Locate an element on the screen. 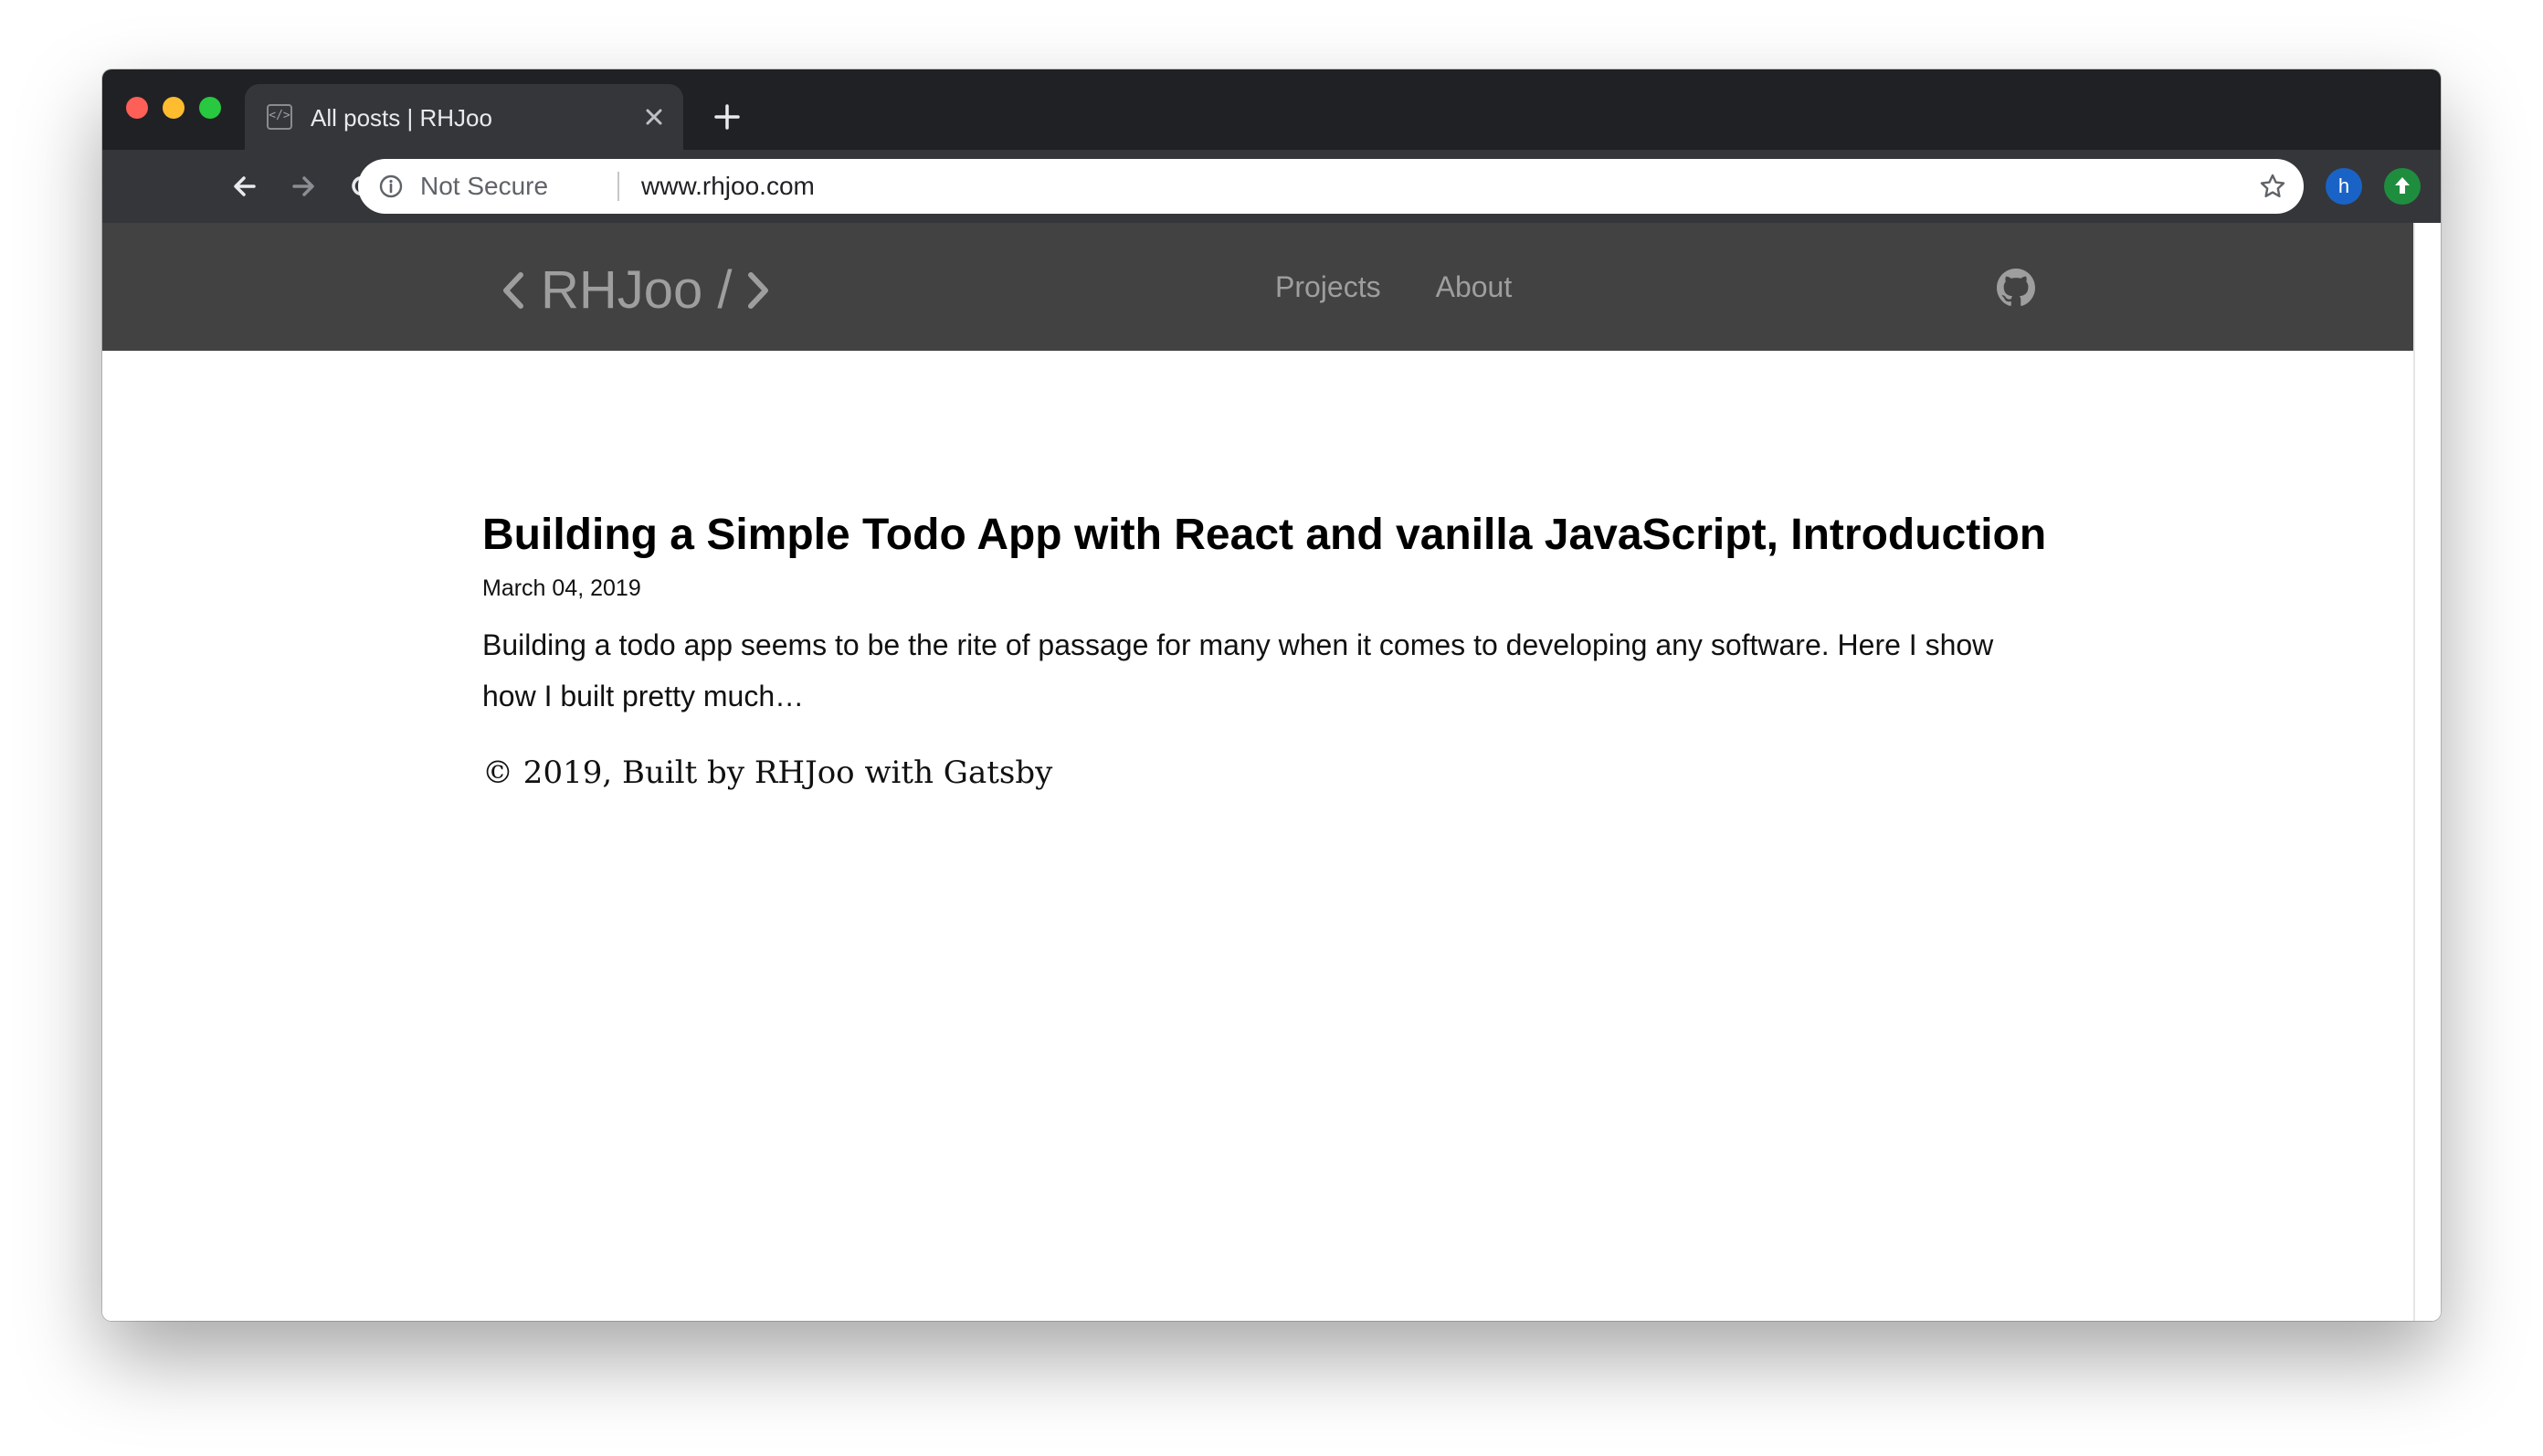 The image size is (2543, 1456). profile-avatar: h is located at coordinates (2344, 187).